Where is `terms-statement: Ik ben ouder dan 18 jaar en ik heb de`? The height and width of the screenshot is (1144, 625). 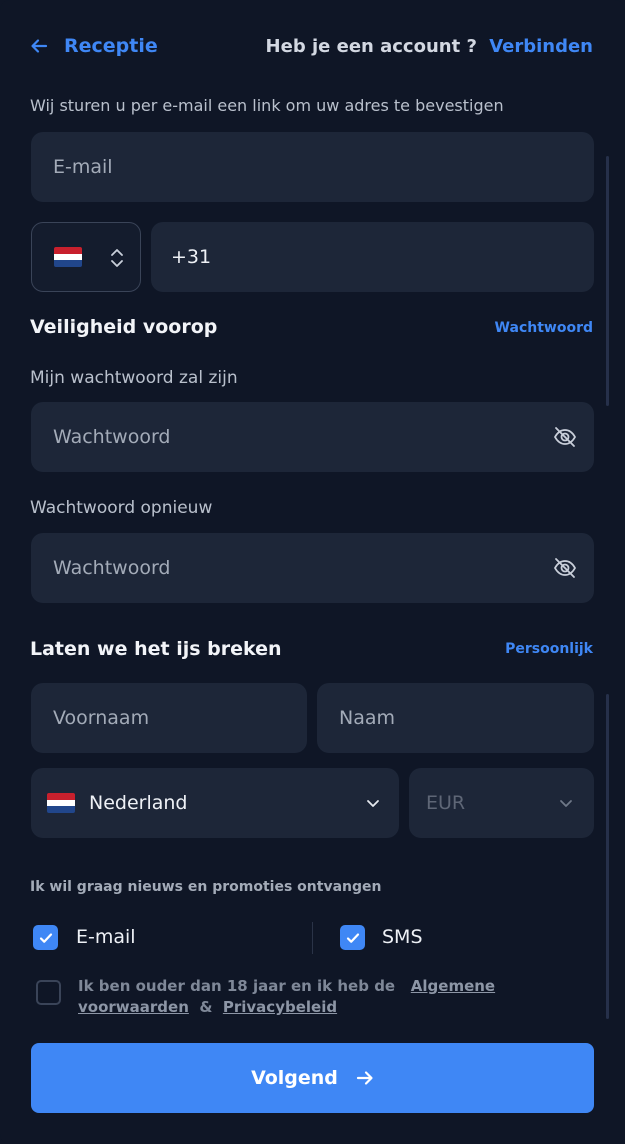 terms-statement: Ik ben ouder dan 18 jaar en ik heb de is located at coordinates (237, 986).